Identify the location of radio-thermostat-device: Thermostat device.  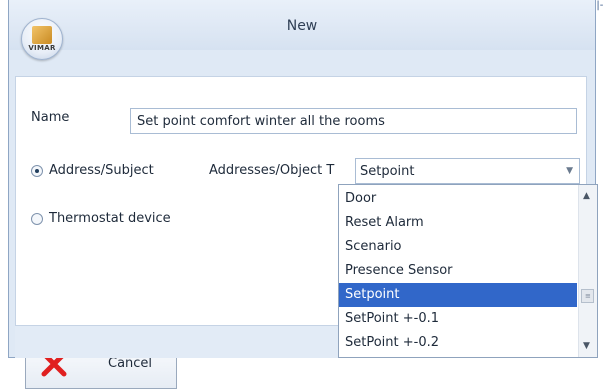
(101, 218).